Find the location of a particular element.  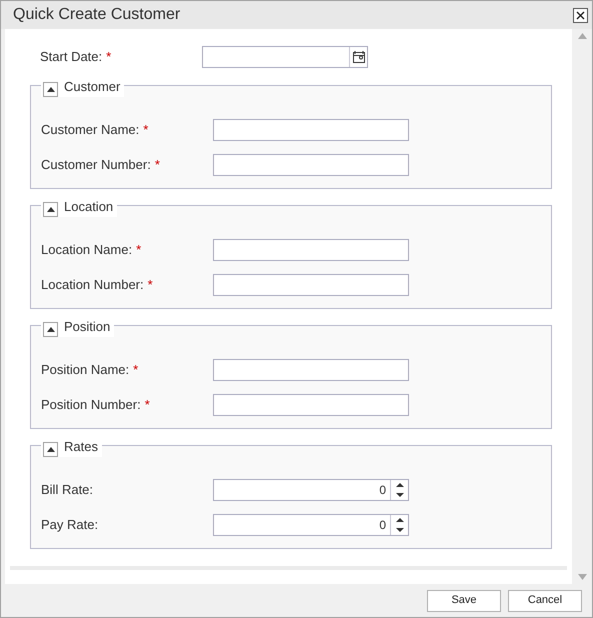

window-title: Quick Create Customer is located at coordinates (96, 15).